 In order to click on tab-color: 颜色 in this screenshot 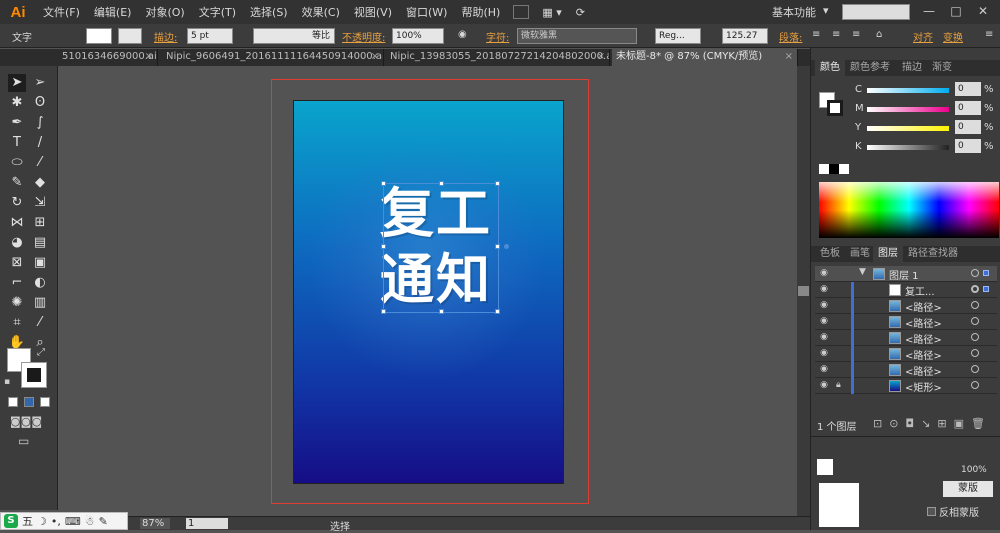, I will do `click(830, 68)`.